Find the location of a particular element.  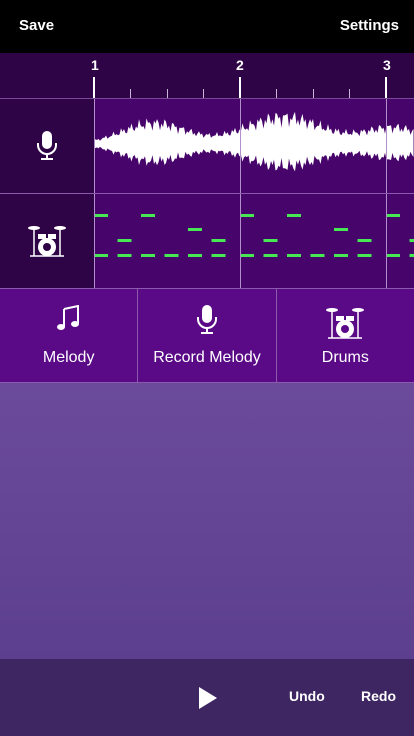

audio-waveform is located at coordinates (254, 141).